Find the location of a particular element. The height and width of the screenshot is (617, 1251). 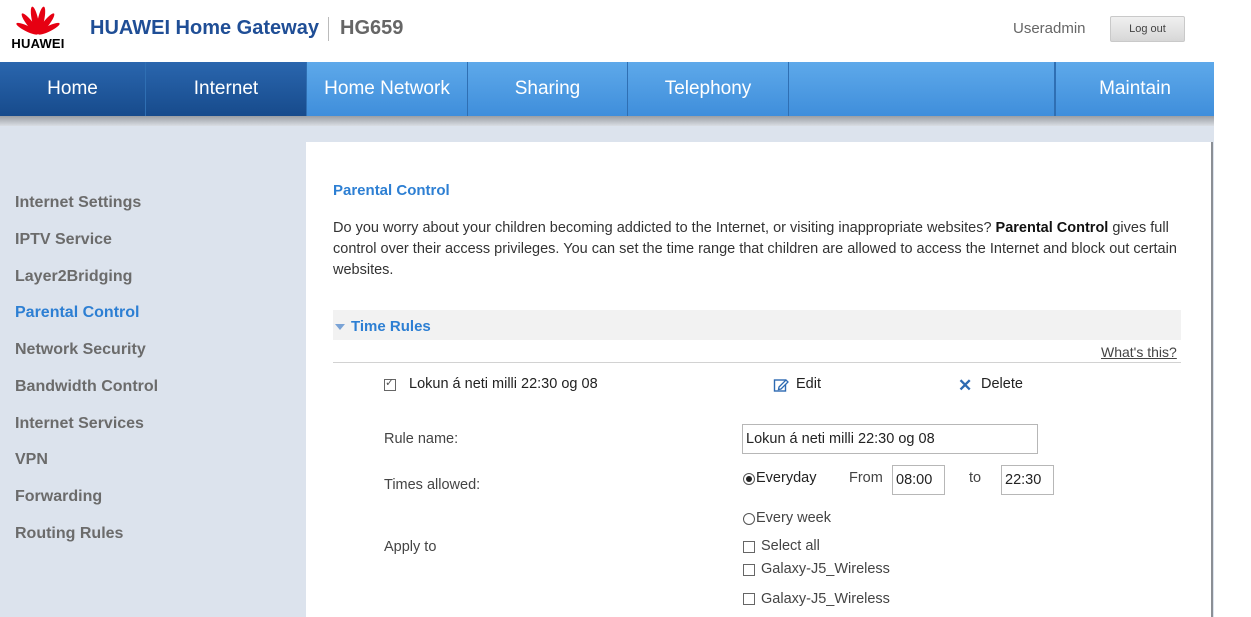

delete-button: Delete is located at coordinates (1002, 384).